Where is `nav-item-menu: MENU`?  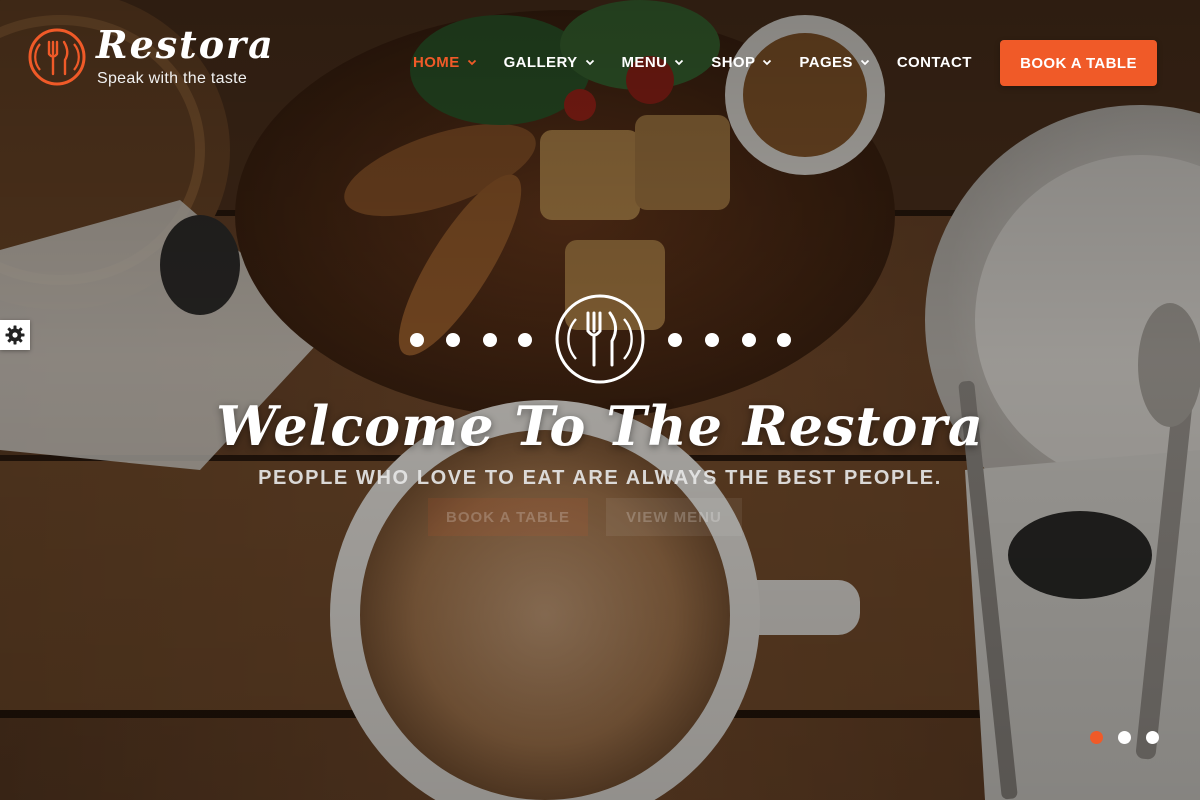 nav-item-menu: MENU is located at coordinates (653, 62).